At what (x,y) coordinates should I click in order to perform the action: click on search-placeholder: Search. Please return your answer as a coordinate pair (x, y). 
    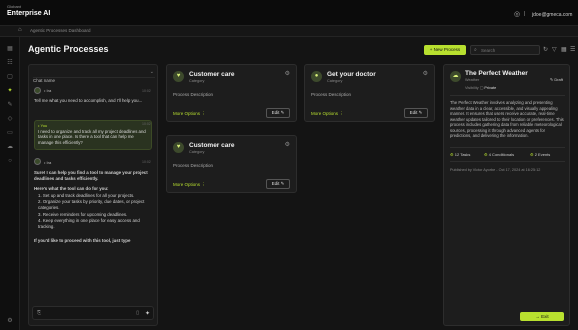
    Looking at the image, I should click on (488, 50).